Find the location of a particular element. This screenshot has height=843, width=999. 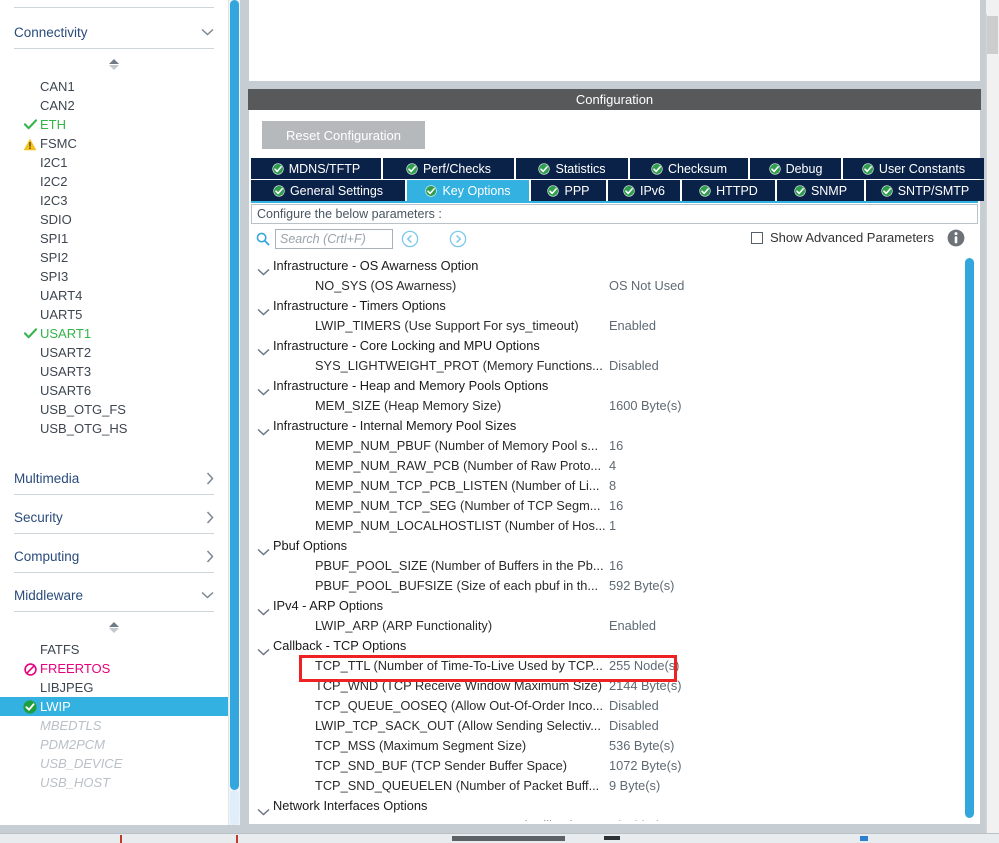

tab-mdns-tftp: MDNS/TFTP is located at coordinates (316, 168).